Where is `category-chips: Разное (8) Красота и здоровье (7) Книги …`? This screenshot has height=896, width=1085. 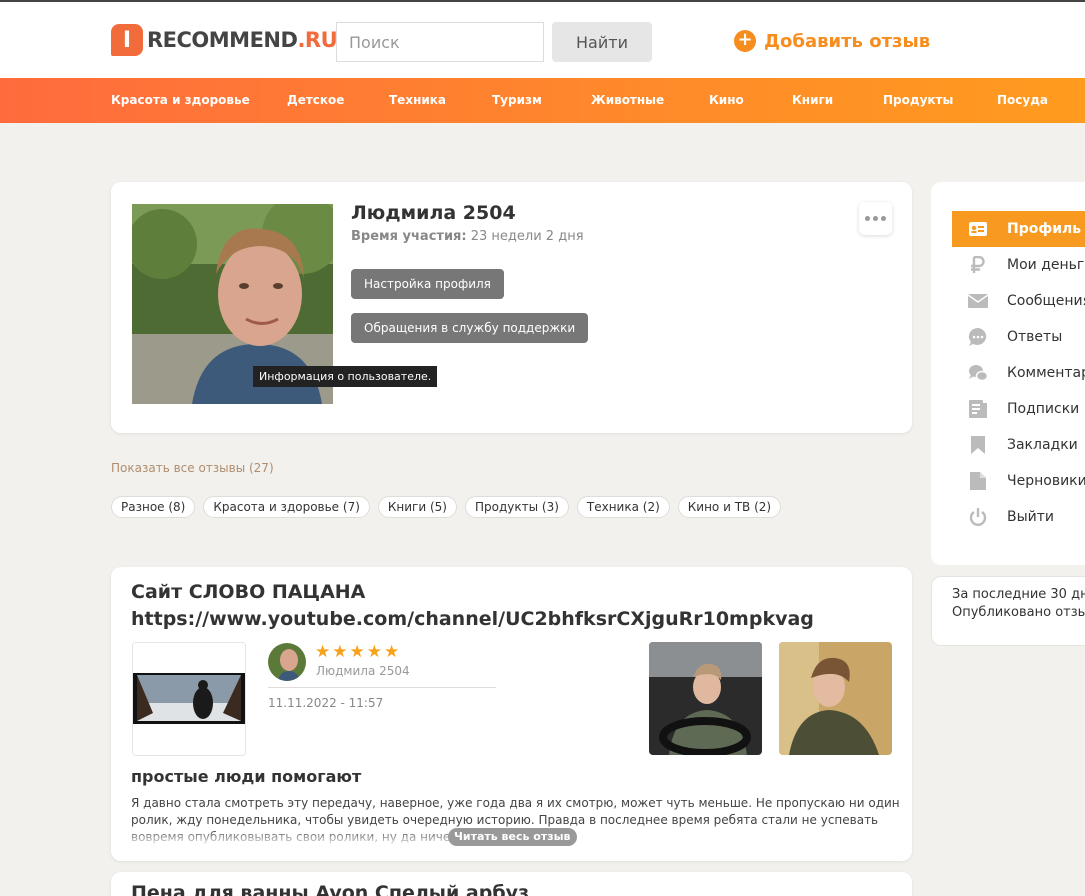
category-chips: Разное (8) Красота и здоровье (7) Книги … is located at coordinates (446, 507).